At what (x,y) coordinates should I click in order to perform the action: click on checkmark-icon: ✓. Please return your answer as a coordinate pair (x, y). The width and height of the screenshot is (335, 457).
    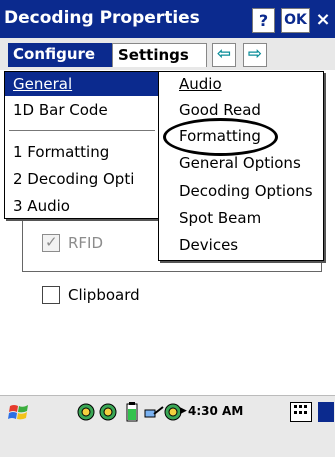
    Looking at the image, I should click on (51, 242).